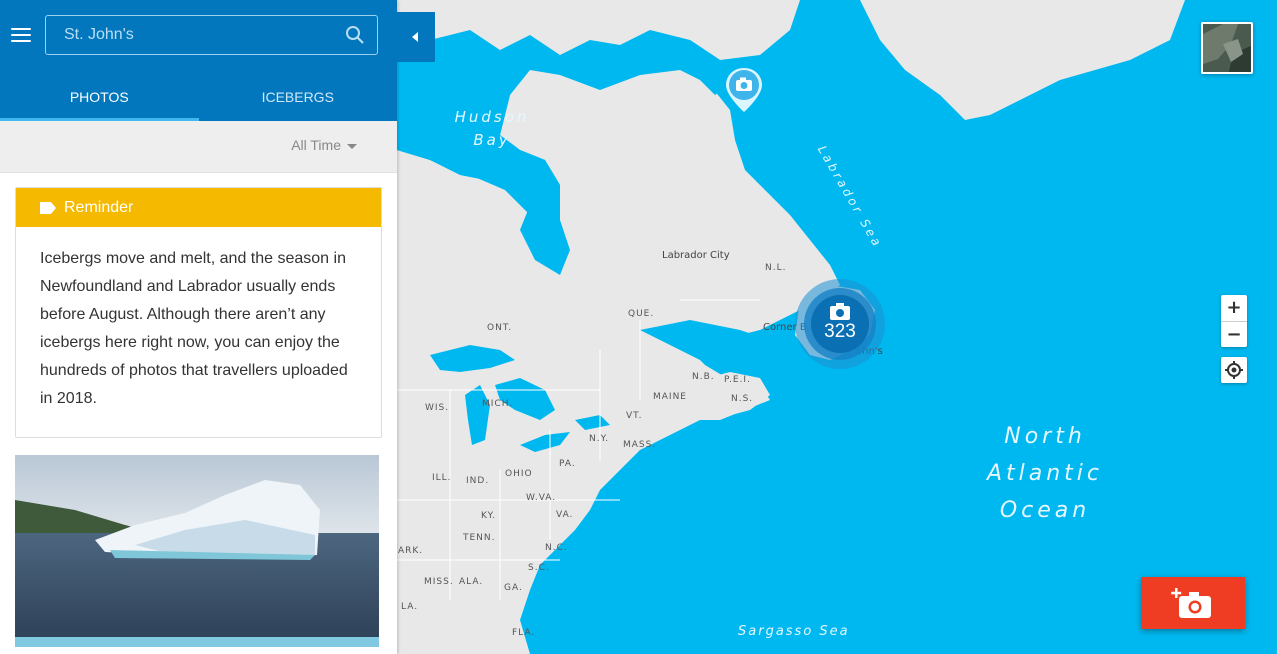 This screenshot has width=1277, height=654. What do you see at coordinates (599, 439) in the screenshot?
I see `region-label: N.Y.` at bounding box center [599, 439].